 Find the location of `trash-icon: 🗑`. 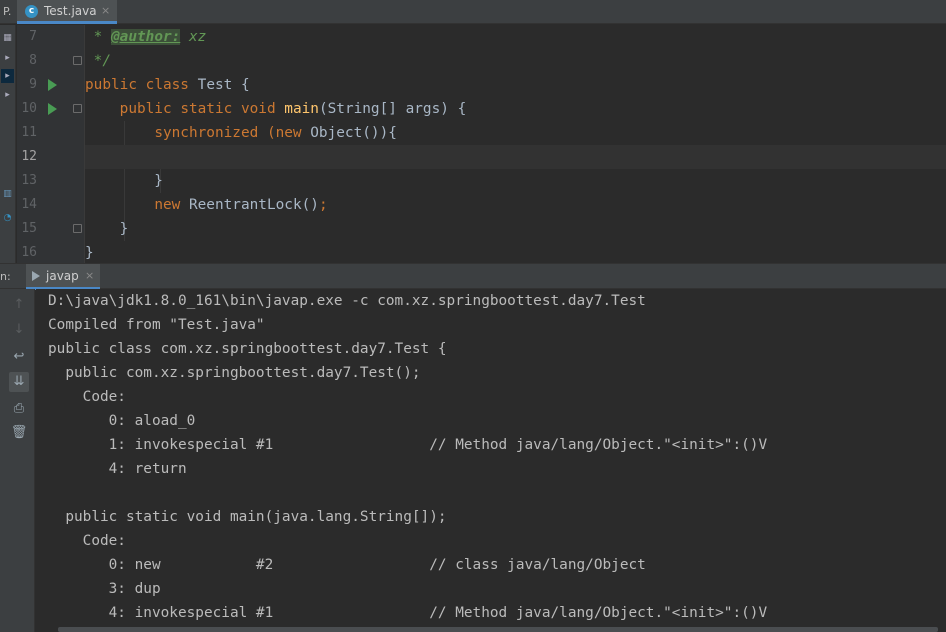

trash-icon: 🗑 is located at coordinates (19, 433).